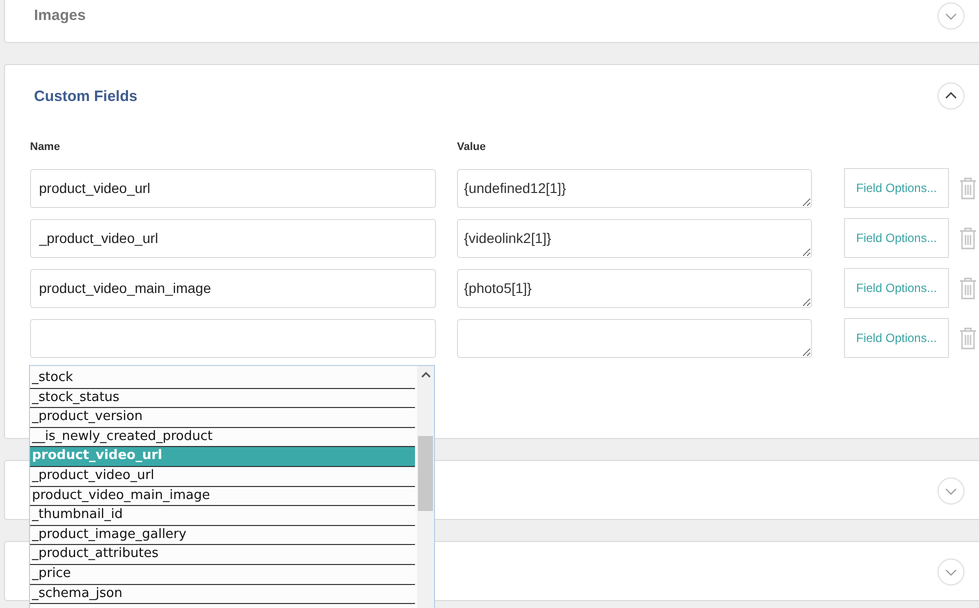  Describe the element at coordinates (951, 96) in the screenshot. I see `collapse-icon` at that location.